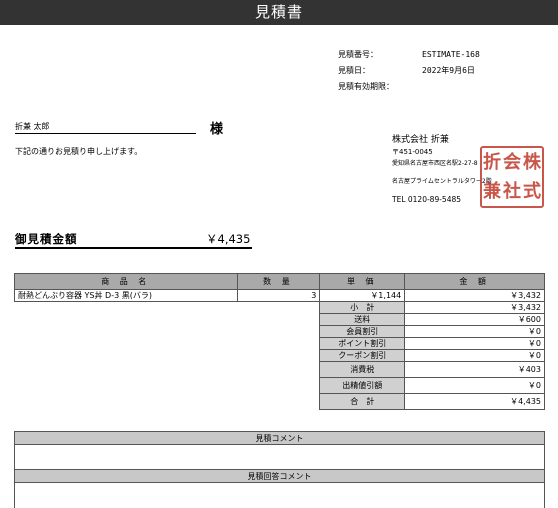 The height and width of the screenshot is (508, 558). What do you see at coordinates (420, 140) in the screenshot?
I see `company-name: 株式会社 折兼` at bounding box center [420, 140].